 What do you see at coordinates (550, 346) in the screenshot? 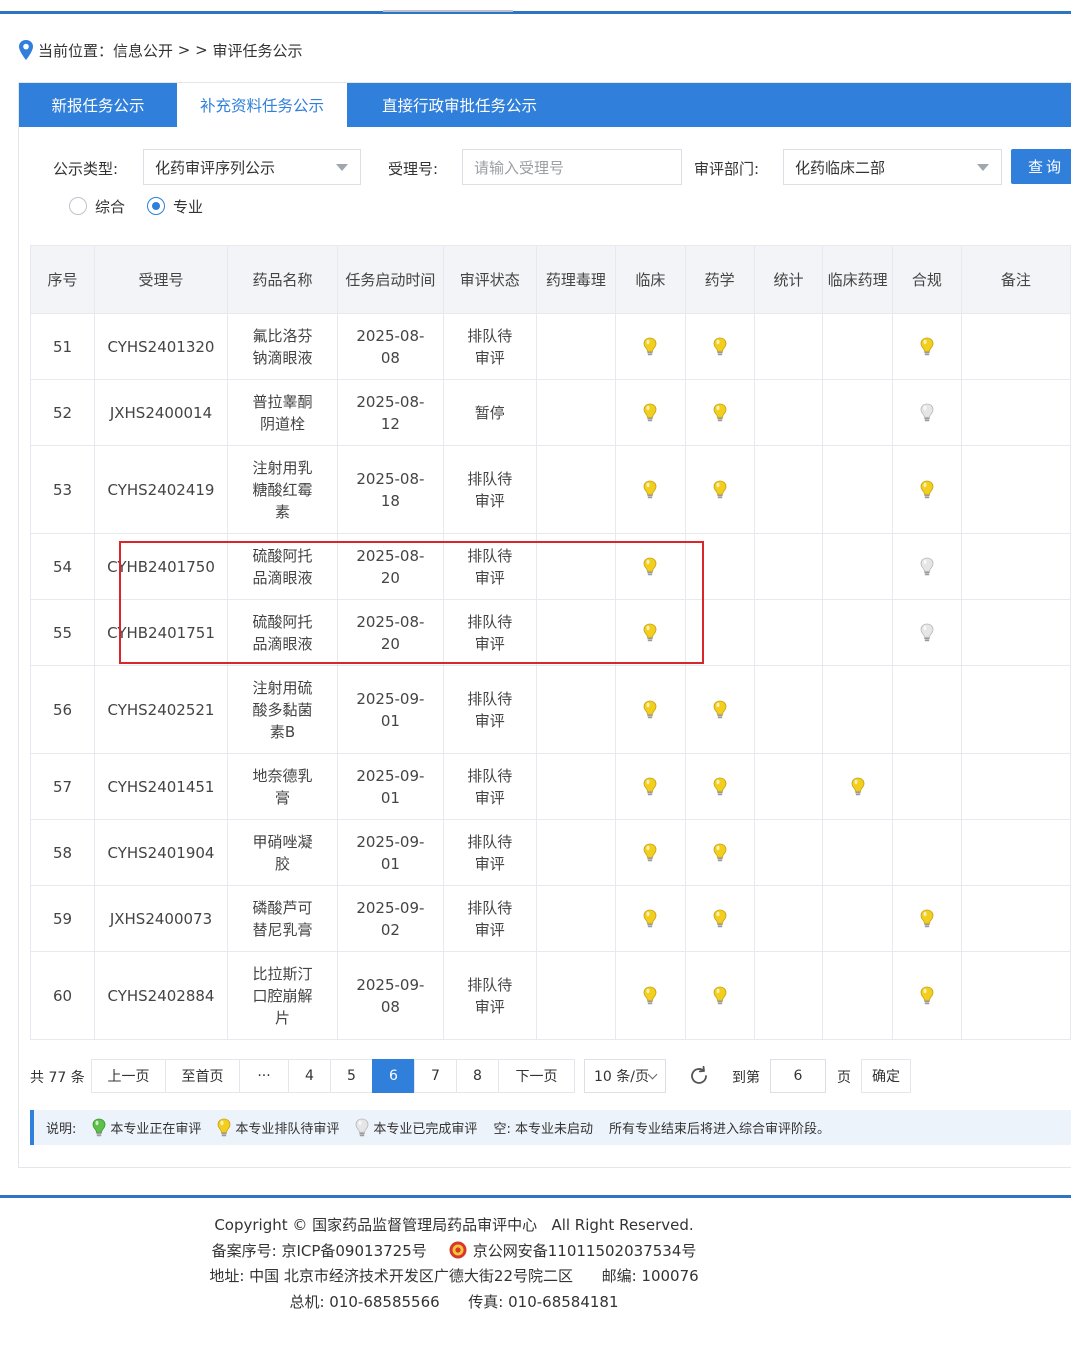
I see `table-row: 51 CYHS2401320 氟比洛芬钠滴眼液 2025-08-08 排队待审评` at bounding box center [550, 346].